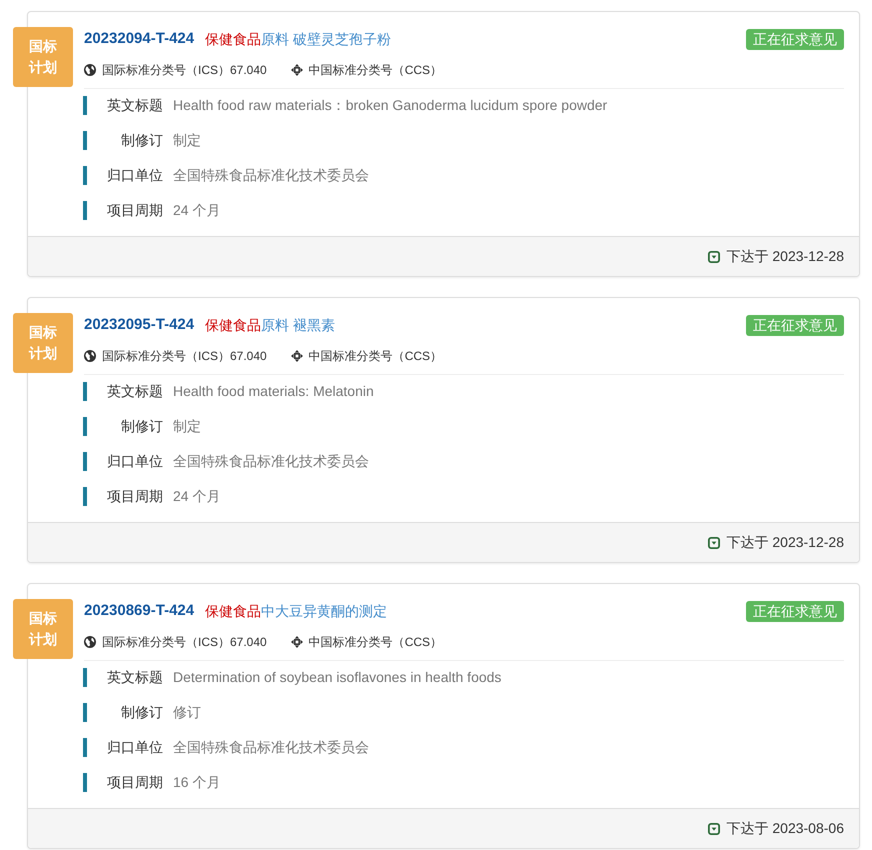 The height and width of the screenshot is (850, 872). Describe the element at coordinates (187, 712) in the screenshot. I see `field-value: 修订` at that location.